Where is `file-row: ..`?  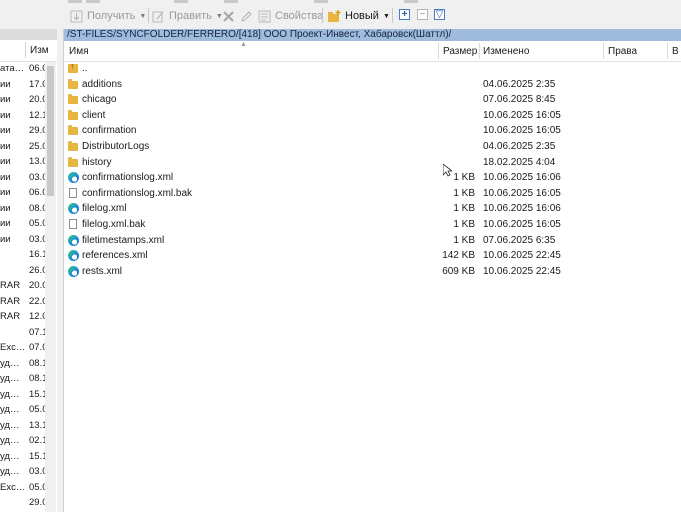
file-row: .. is located at coordinates (372, 69).